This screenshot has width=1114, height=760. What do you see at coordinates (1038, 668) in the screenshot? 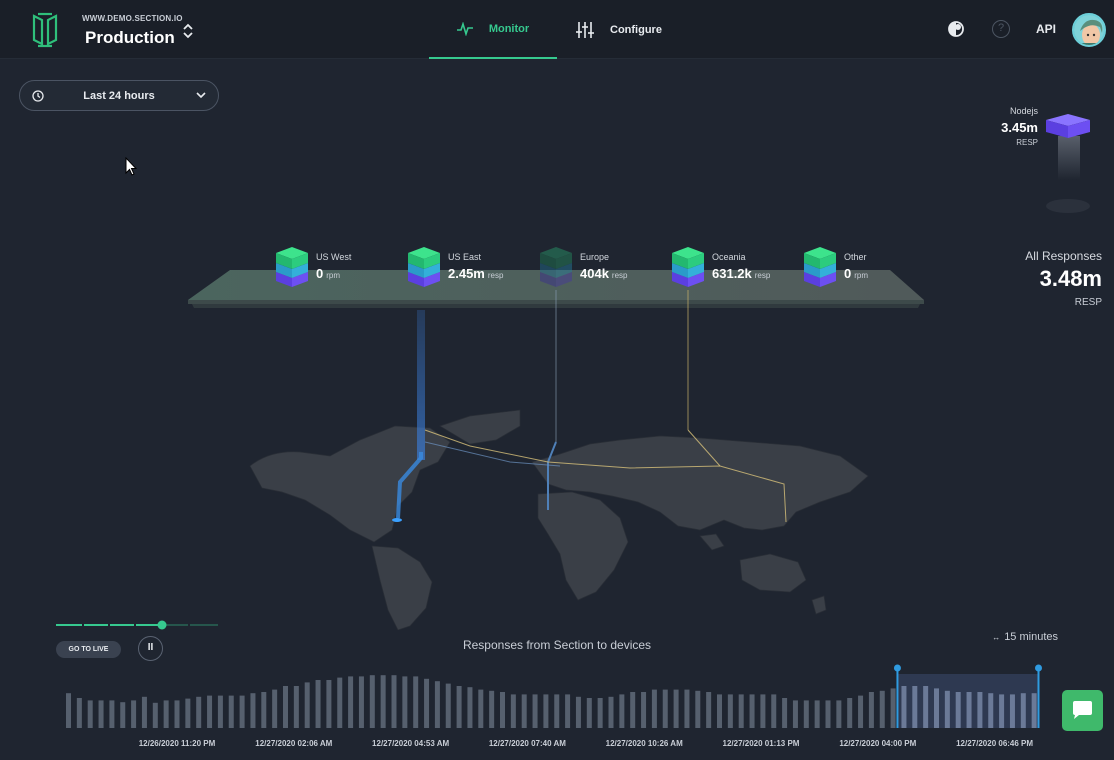
I see `selection-end-knob` at bounding box center [1038, 668].